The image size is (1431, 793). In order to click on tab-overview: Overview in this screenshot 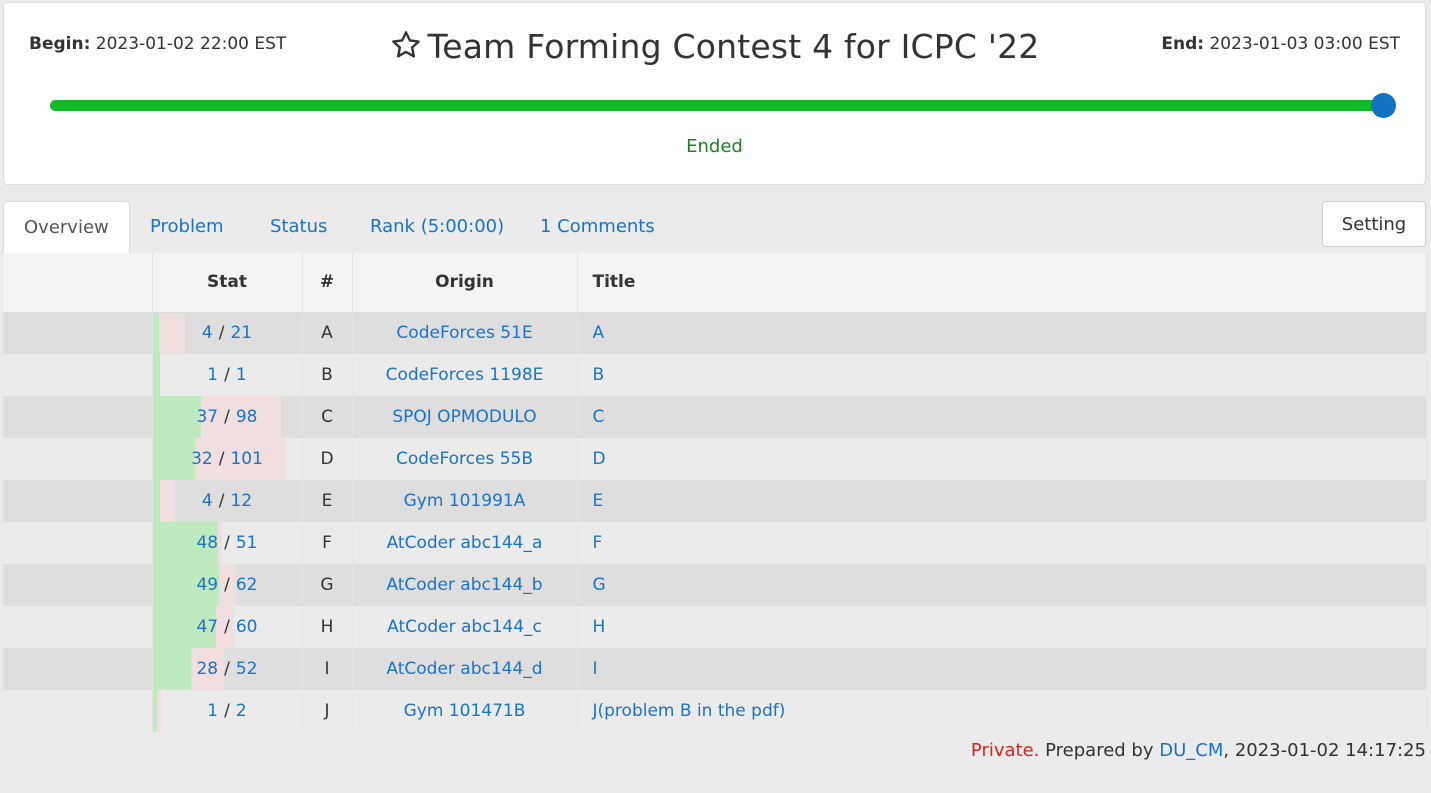, I will do `click(66, 227)`.